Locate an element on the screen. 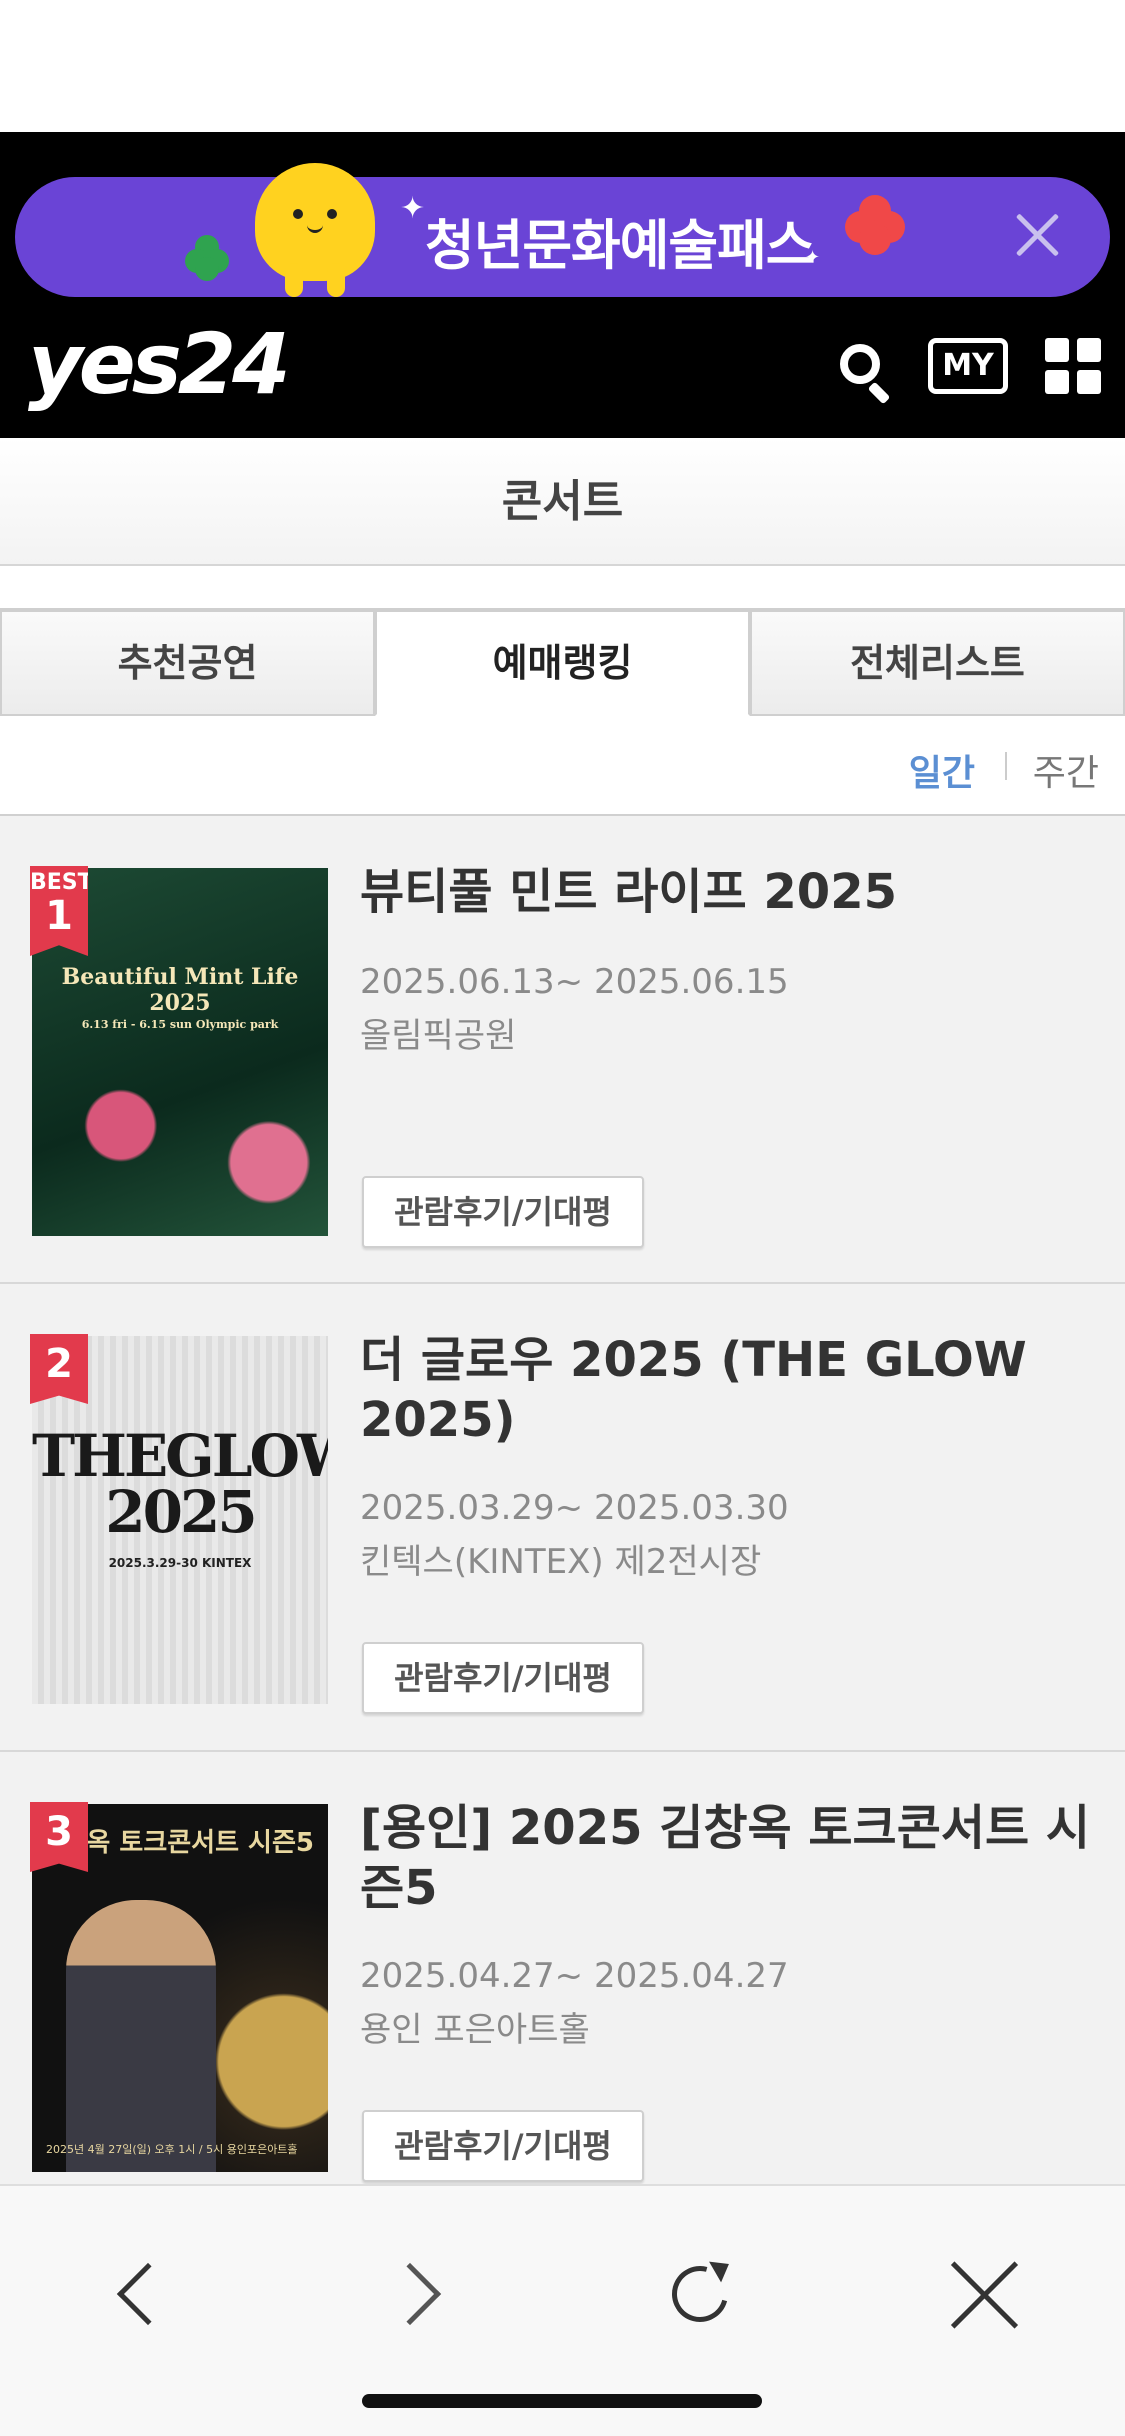 Image resolution: width=1125 pixels, height=2436 pixels. item-date: 2025.03.29~ 2025.03.30 is located at coordinates (574, 1508).